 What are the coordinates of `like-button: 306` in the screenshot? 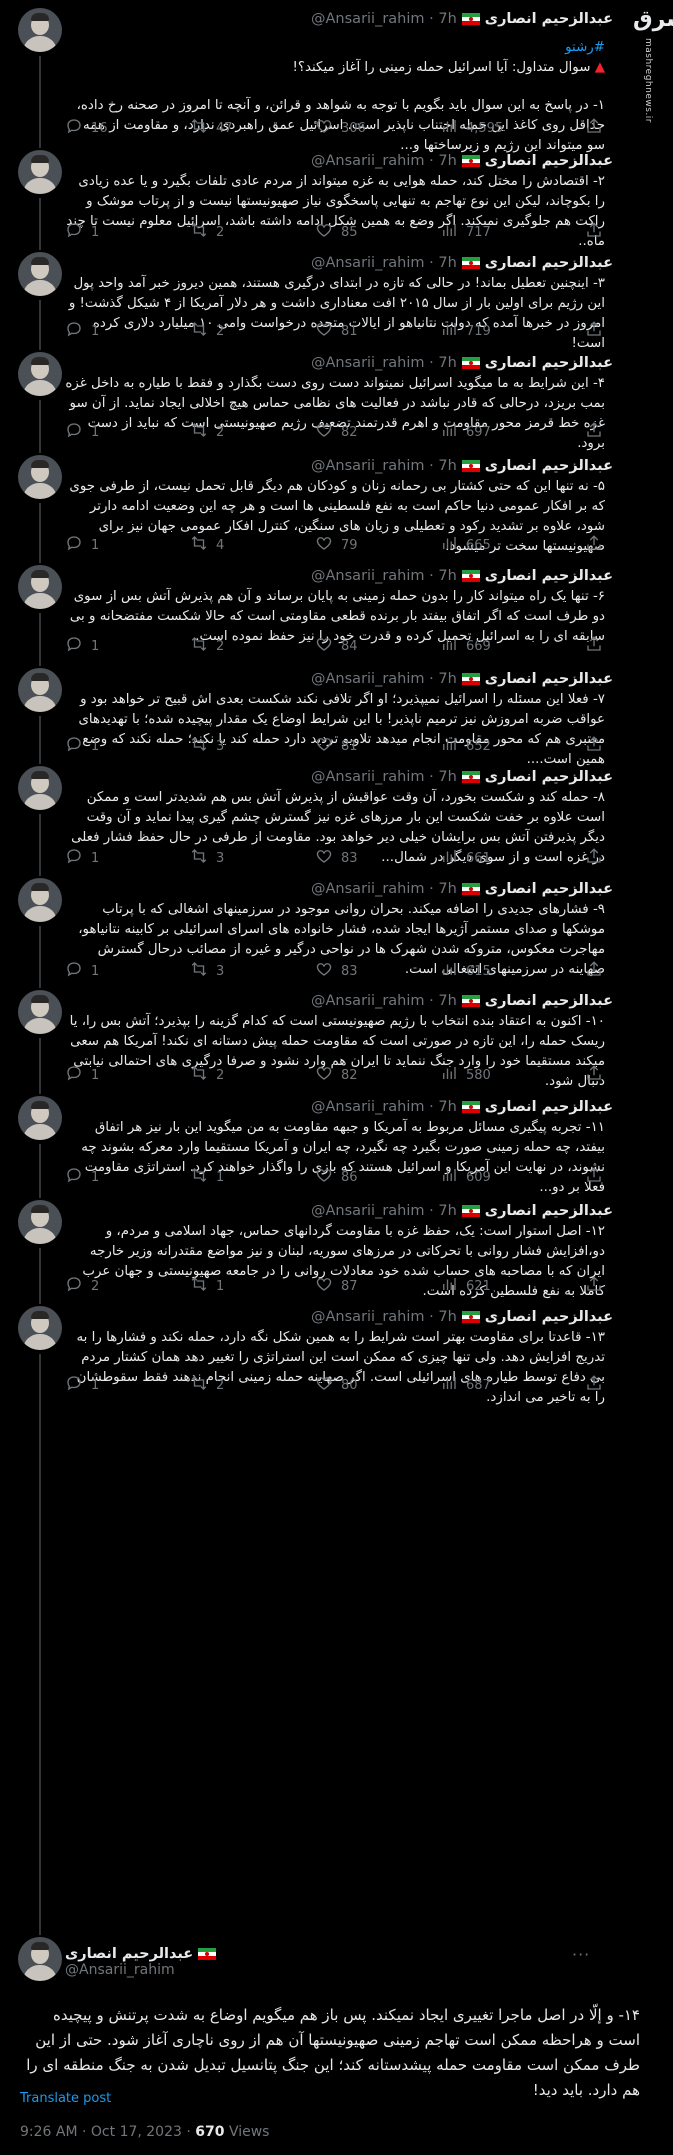 It's located at (340, 128).